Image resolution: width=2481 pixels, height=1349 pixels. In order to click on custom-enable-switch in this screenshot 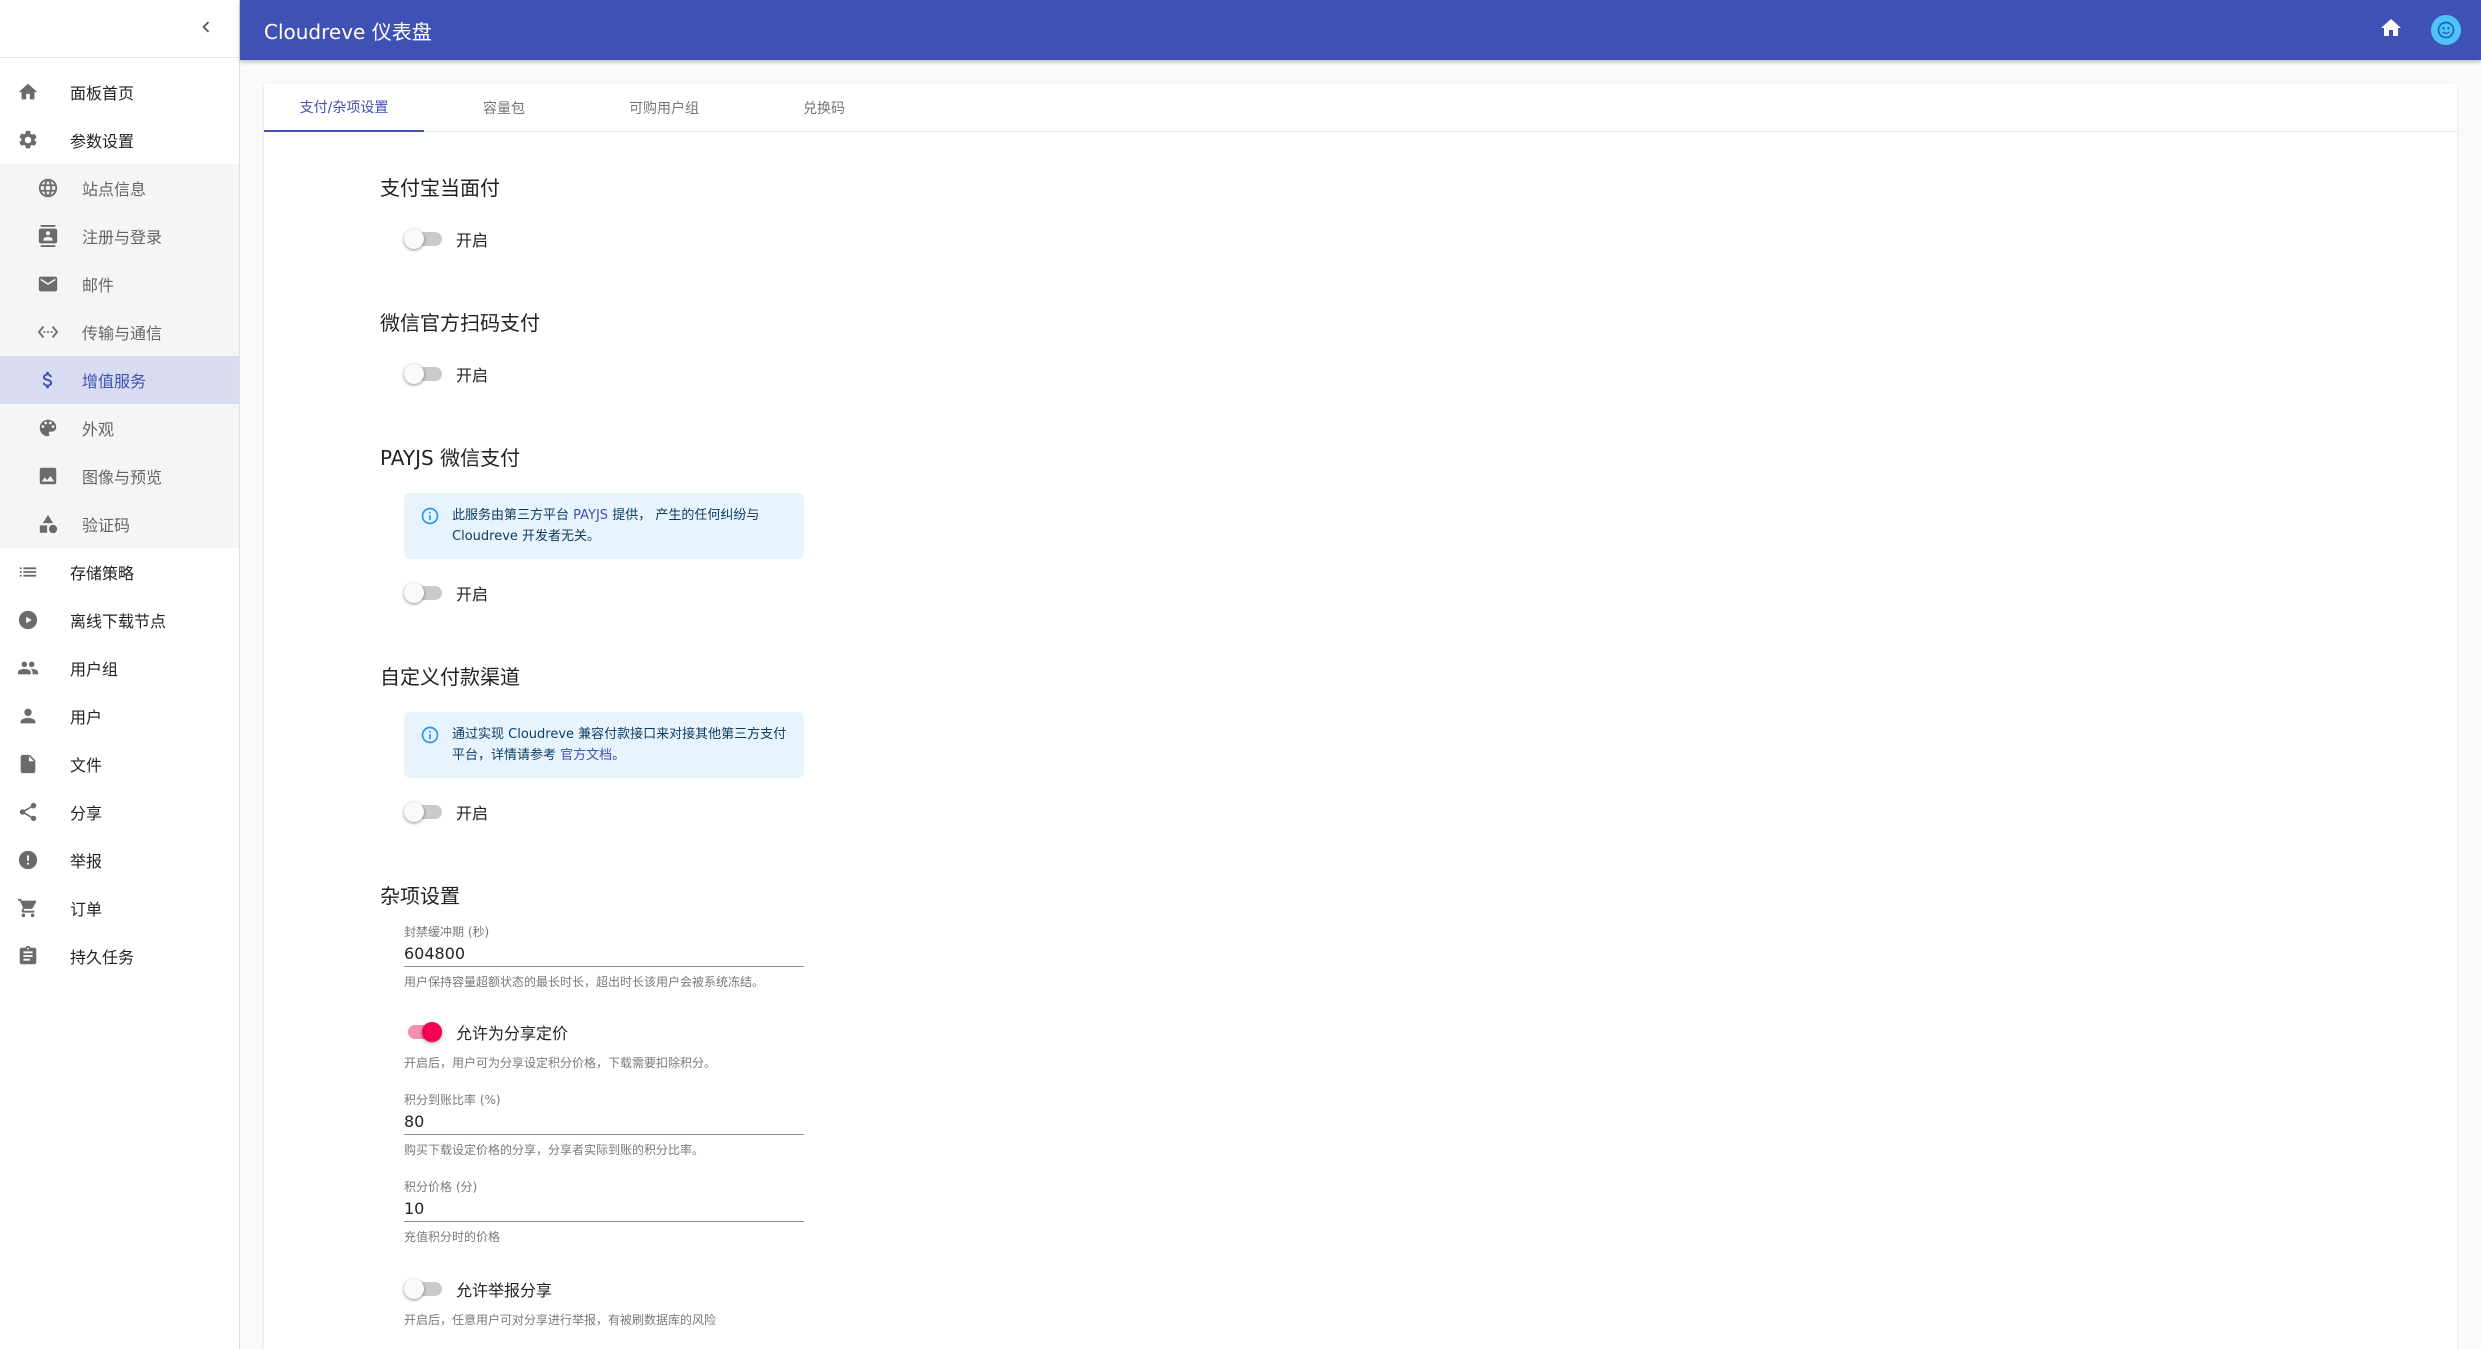, I will do `click(423, 812)`.